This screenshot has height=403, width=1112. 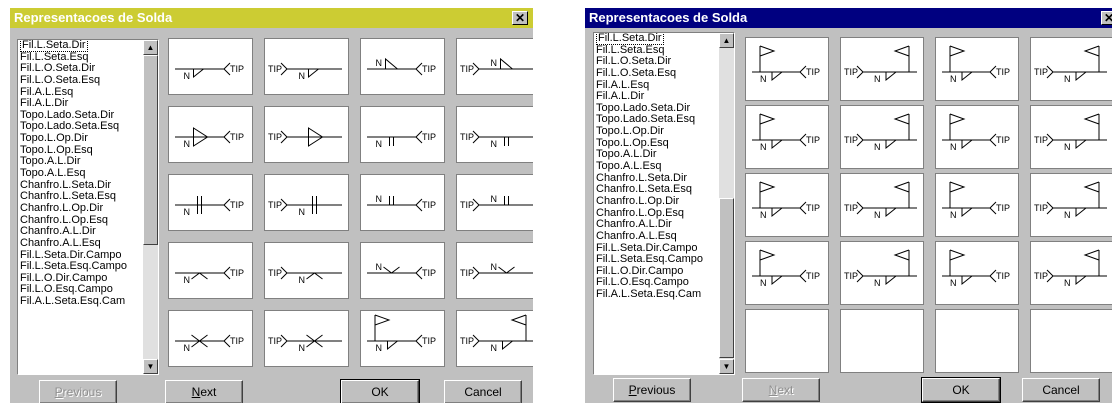 What do you see at coordinates (642, 282) in the screenshot?
I see `list-item-label: Fil.L.O.Esq.Campo` at bounding box center [642, 282].